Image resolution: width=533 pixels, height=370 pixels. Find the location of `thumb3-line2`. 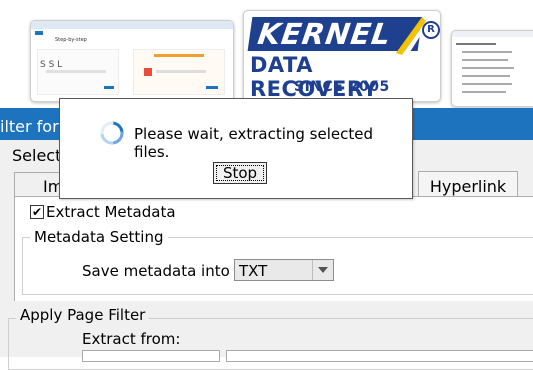

thumb3-line2 is located at coordinates (487, 52).